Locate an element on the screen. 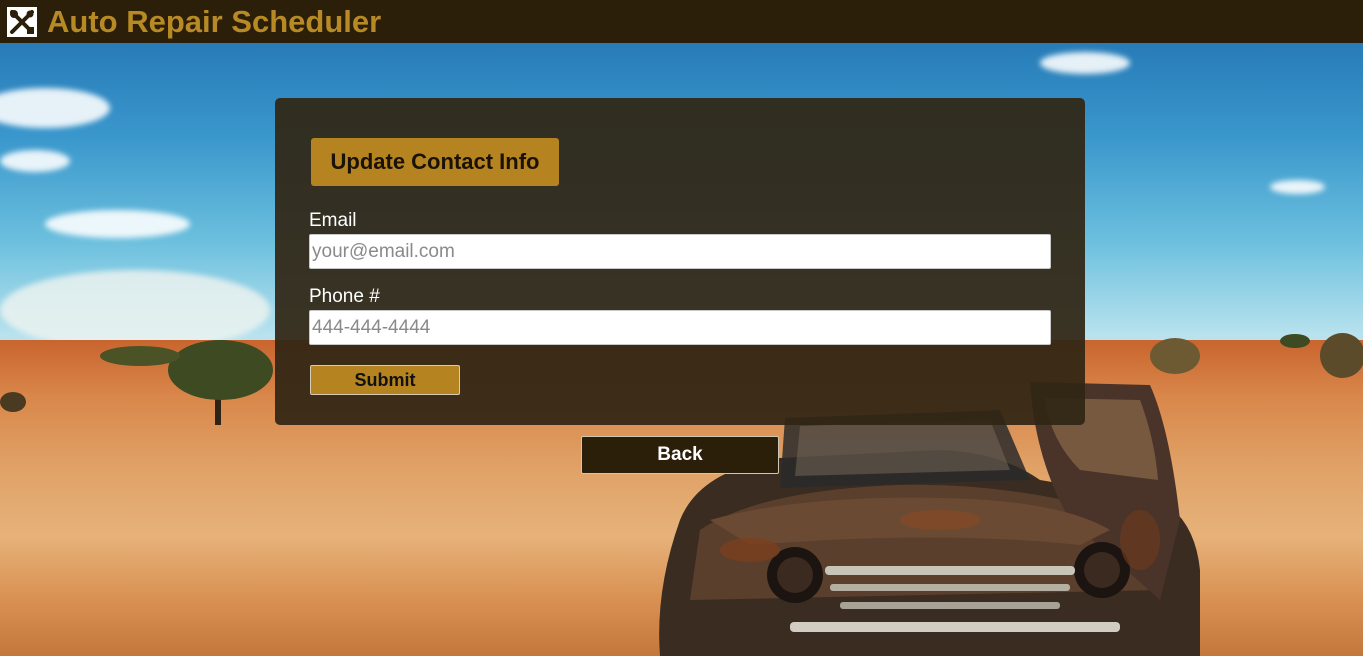  phone-label: Phone # is located at coordinates (344, 296).